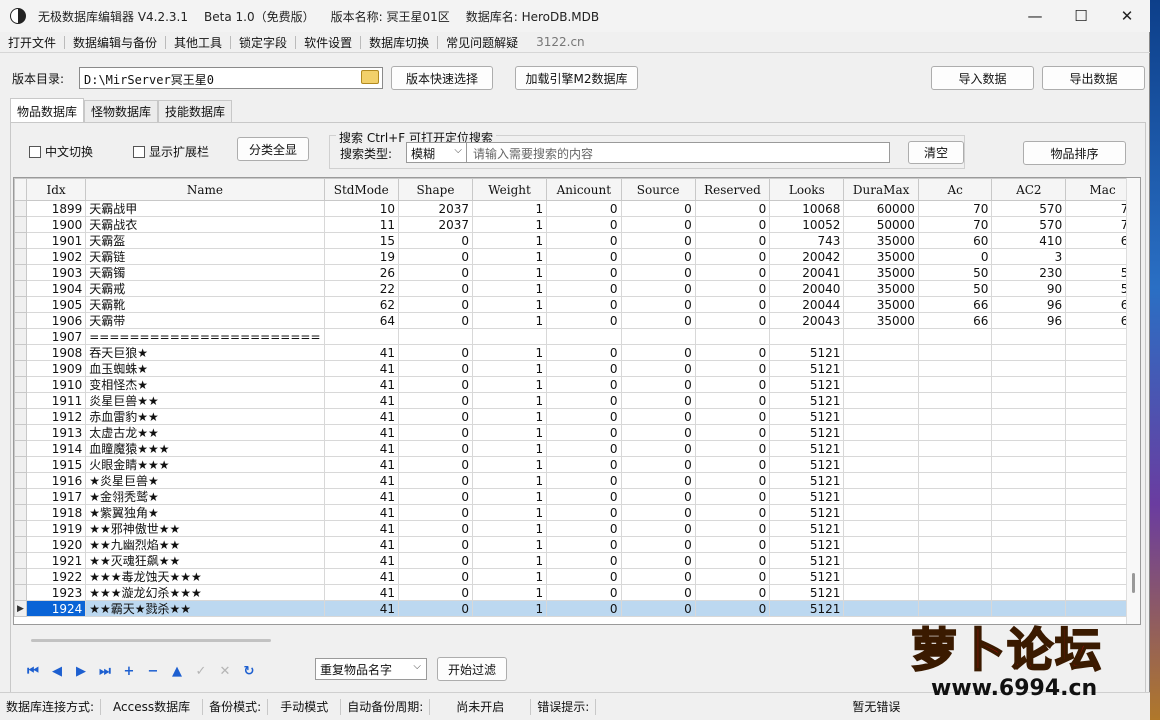  What do you see at coordinates (56, 304) in the screenshot?
I see `cell-idx: 1905` at bounding box center [56, 304].